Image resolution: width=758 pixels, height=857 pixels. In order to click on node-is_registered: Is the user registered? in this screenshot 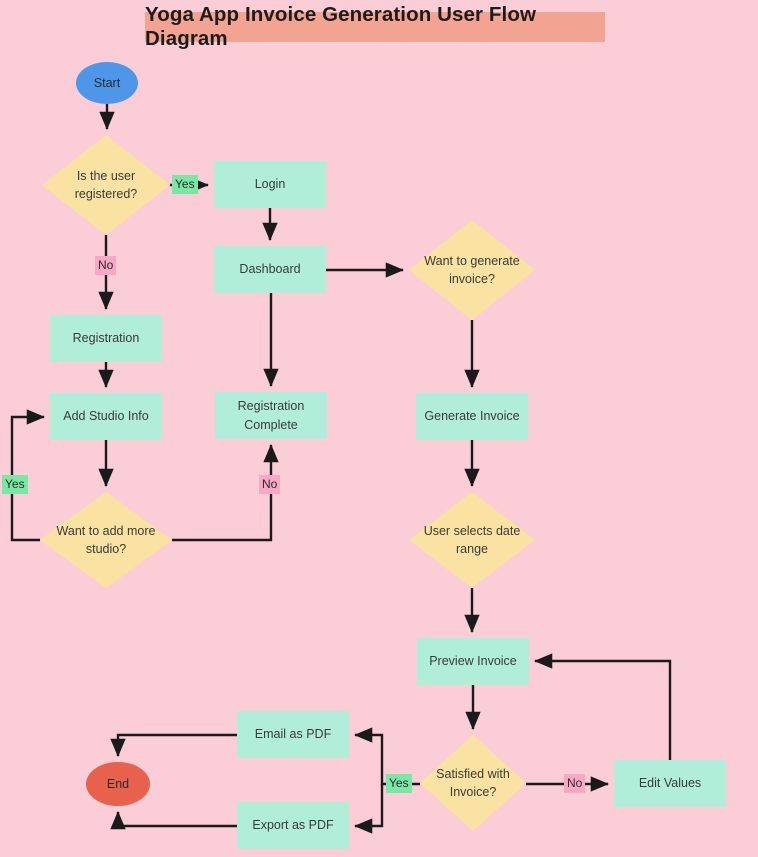, I will do `click(106, 185)`.